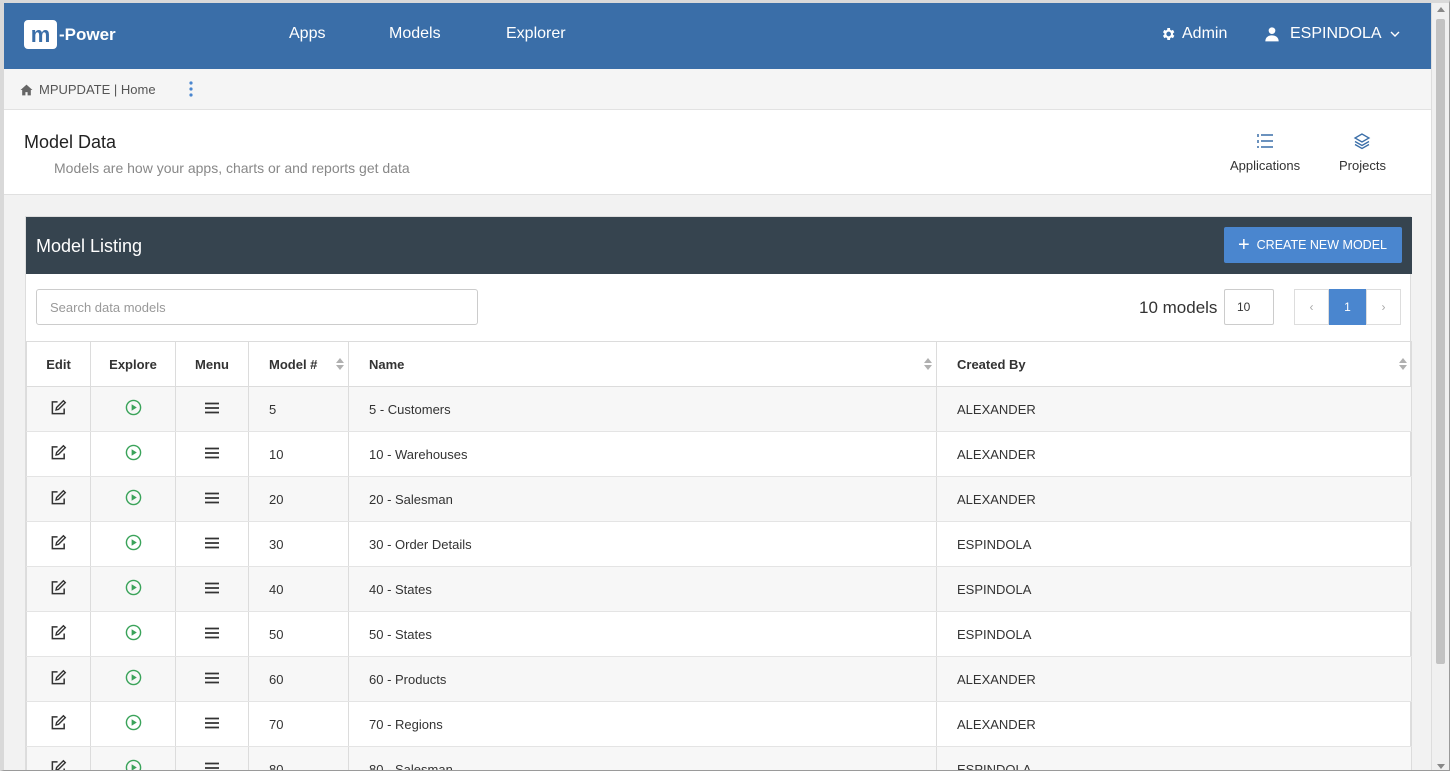 The width and height of the screenshot is (1450, 771). What do you see at coordinates (89, 246) in the screenshot?
I see `card-title: Model Listing` at bounding box center [89, 246].